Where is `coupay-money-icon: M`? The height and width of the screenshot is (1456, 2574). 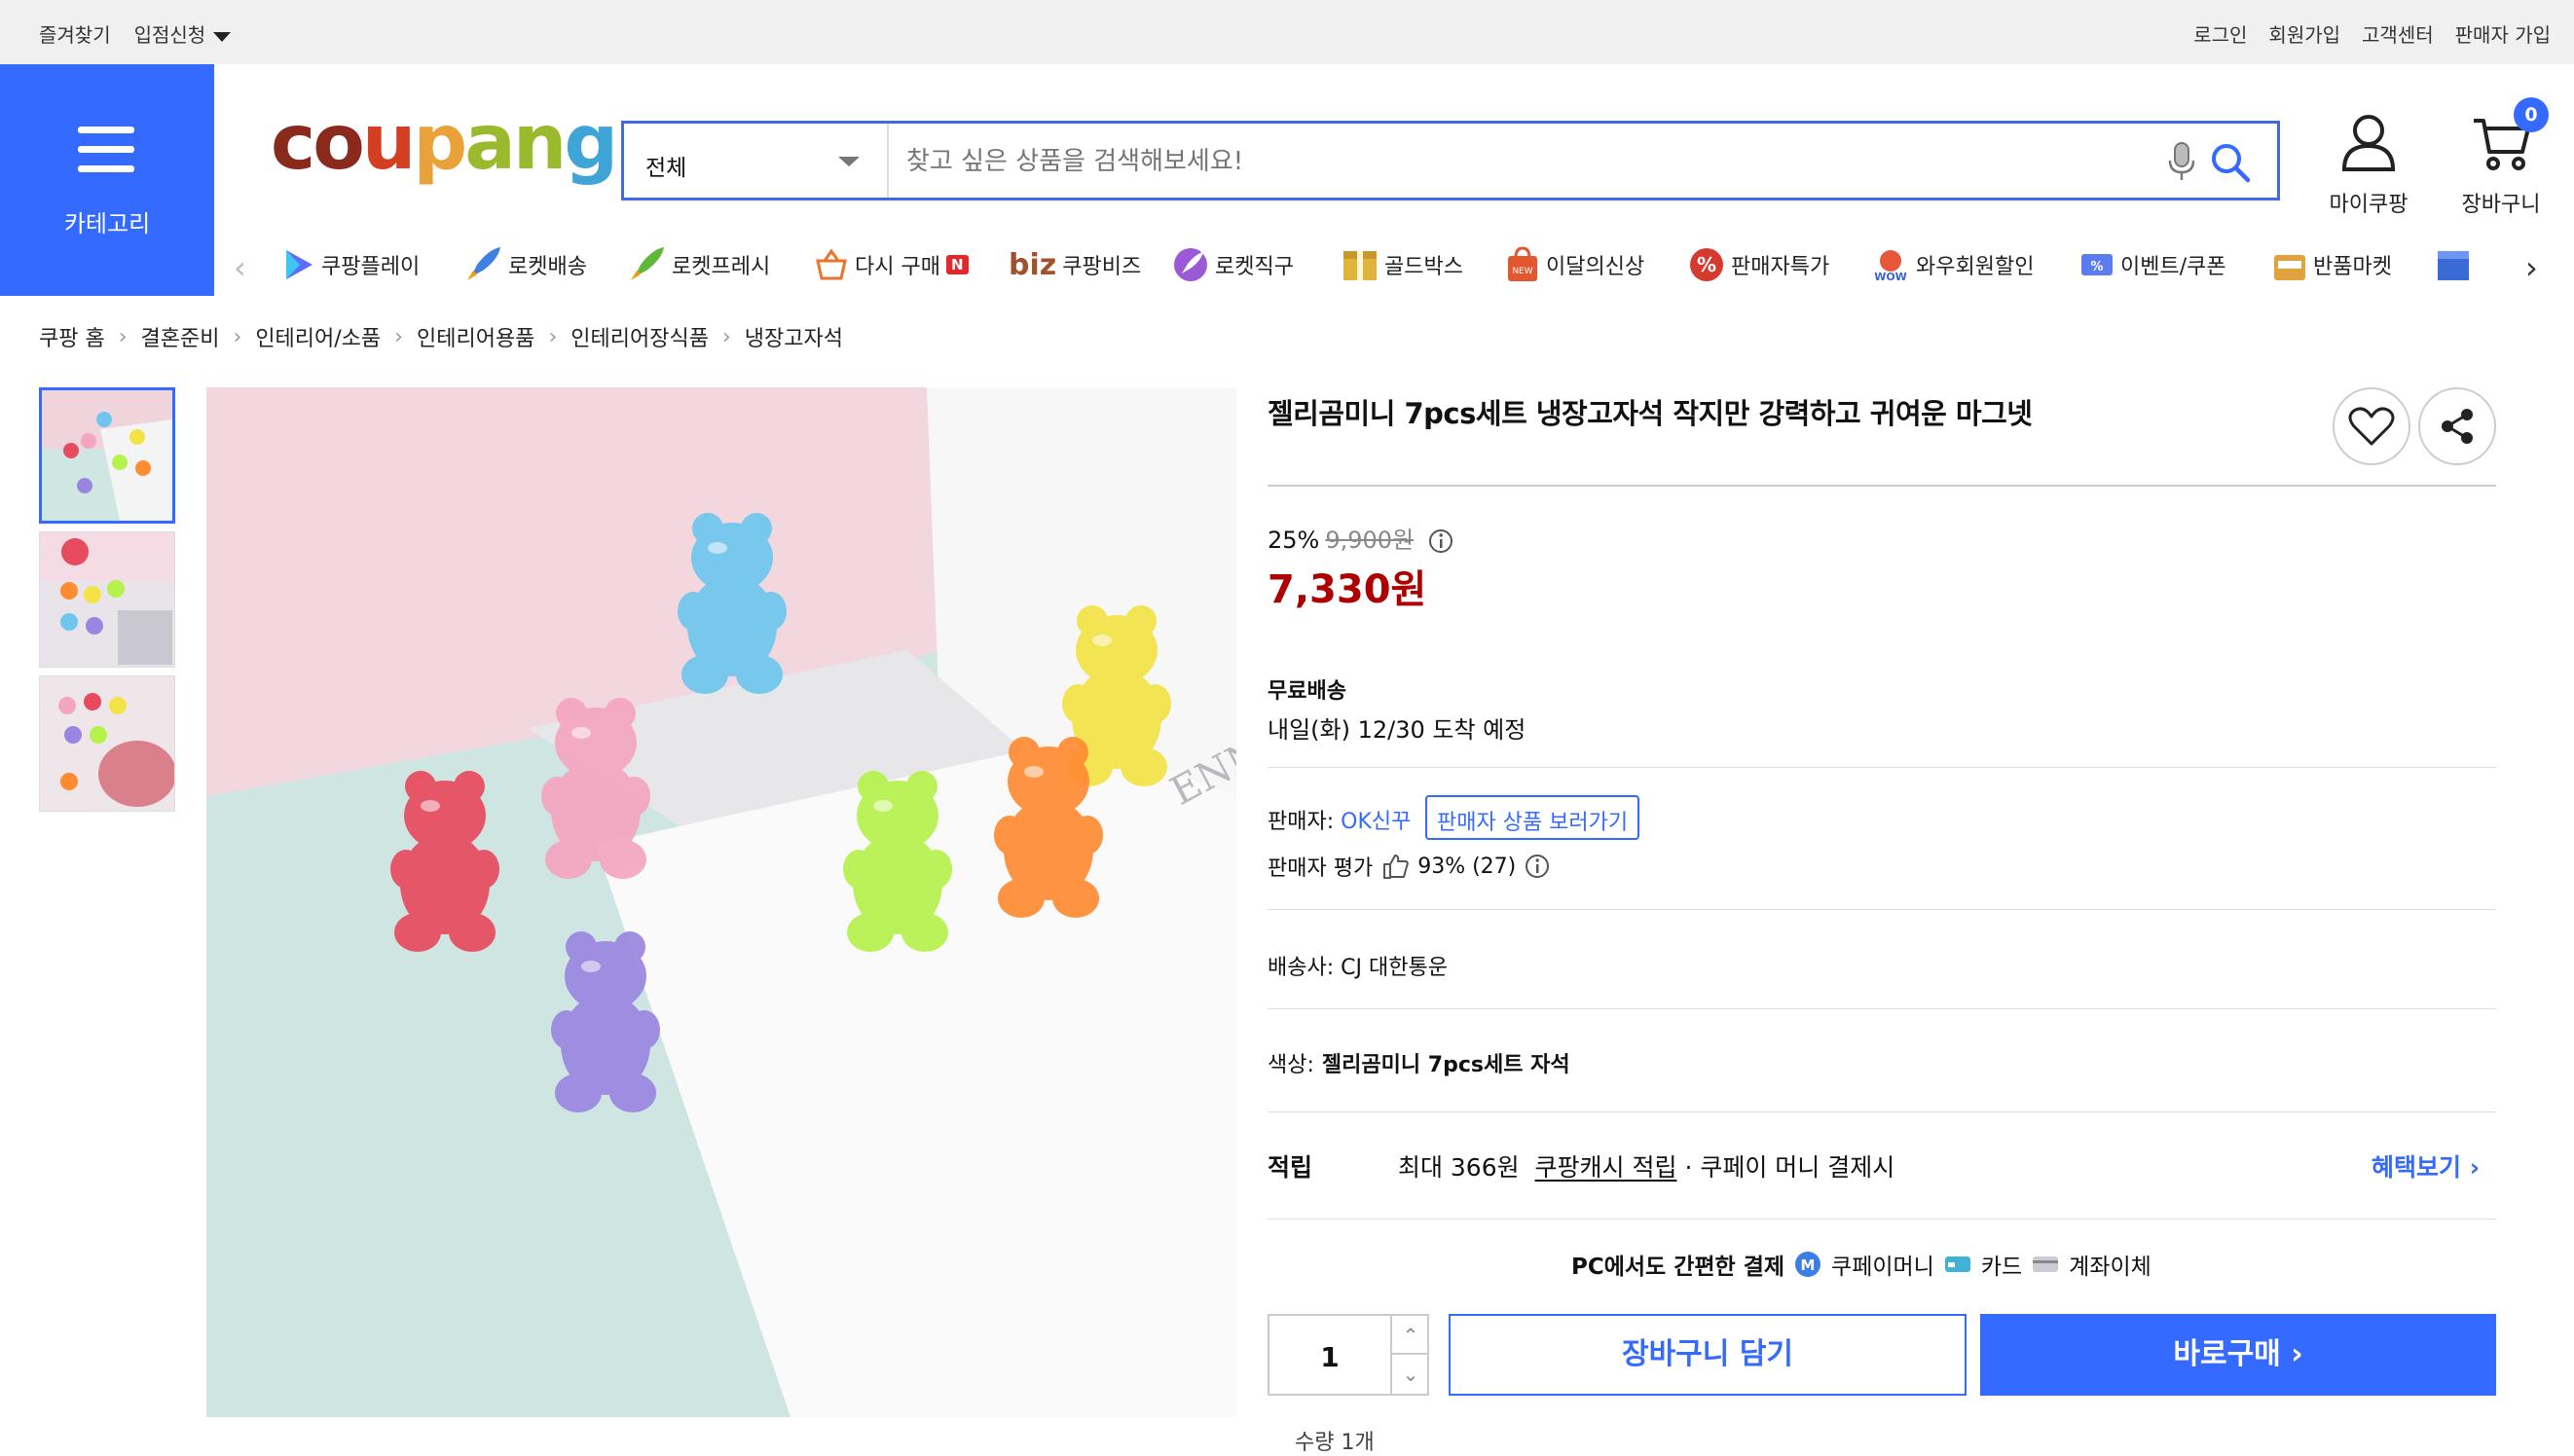
coupay-money-icon: M is located at coordinates (1808, 1264).